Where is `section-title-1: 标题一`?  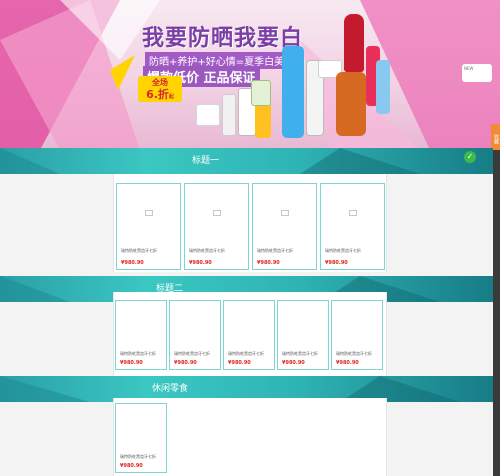 section-title-1: 标题一 is located at coordinates (206, 161).